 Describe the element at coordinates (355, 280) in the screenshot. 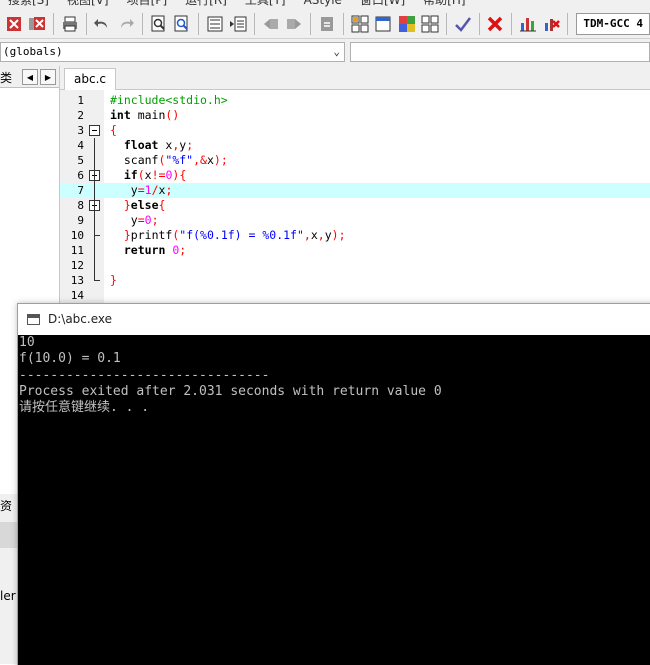

I see `code-line: 13 }` at that location.